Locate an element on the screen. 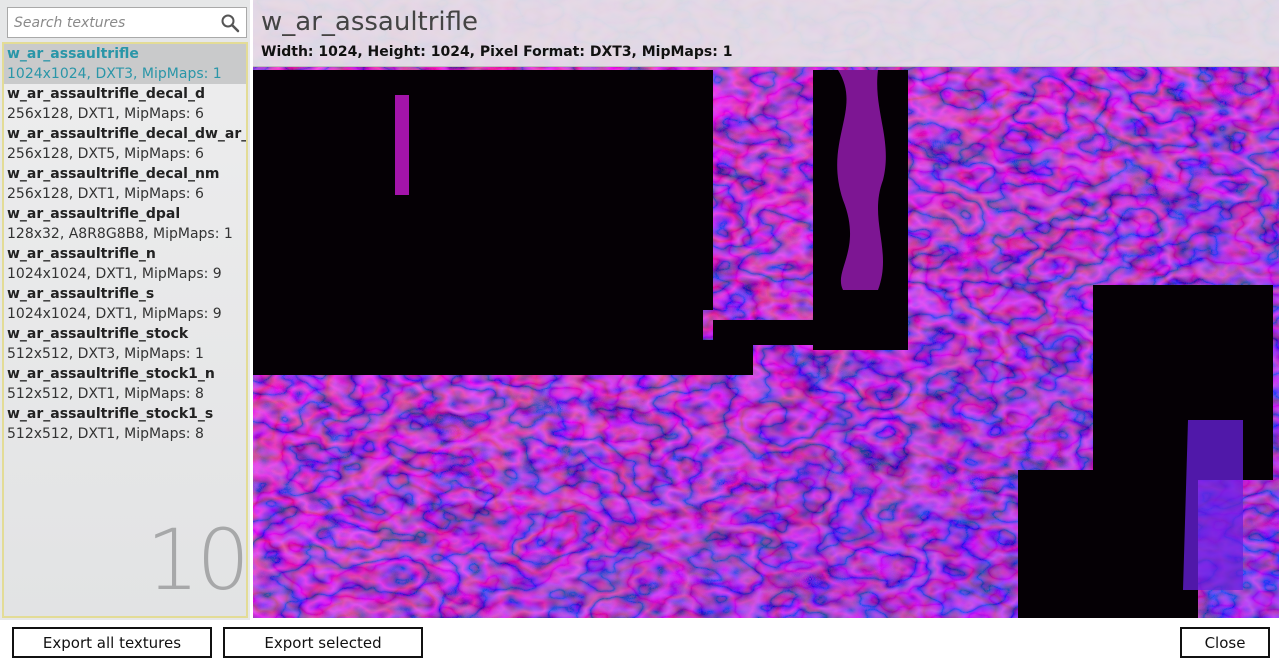 The image size is (1279, 665). export-all-button: Export all textures is located at coordinates (112, 642).